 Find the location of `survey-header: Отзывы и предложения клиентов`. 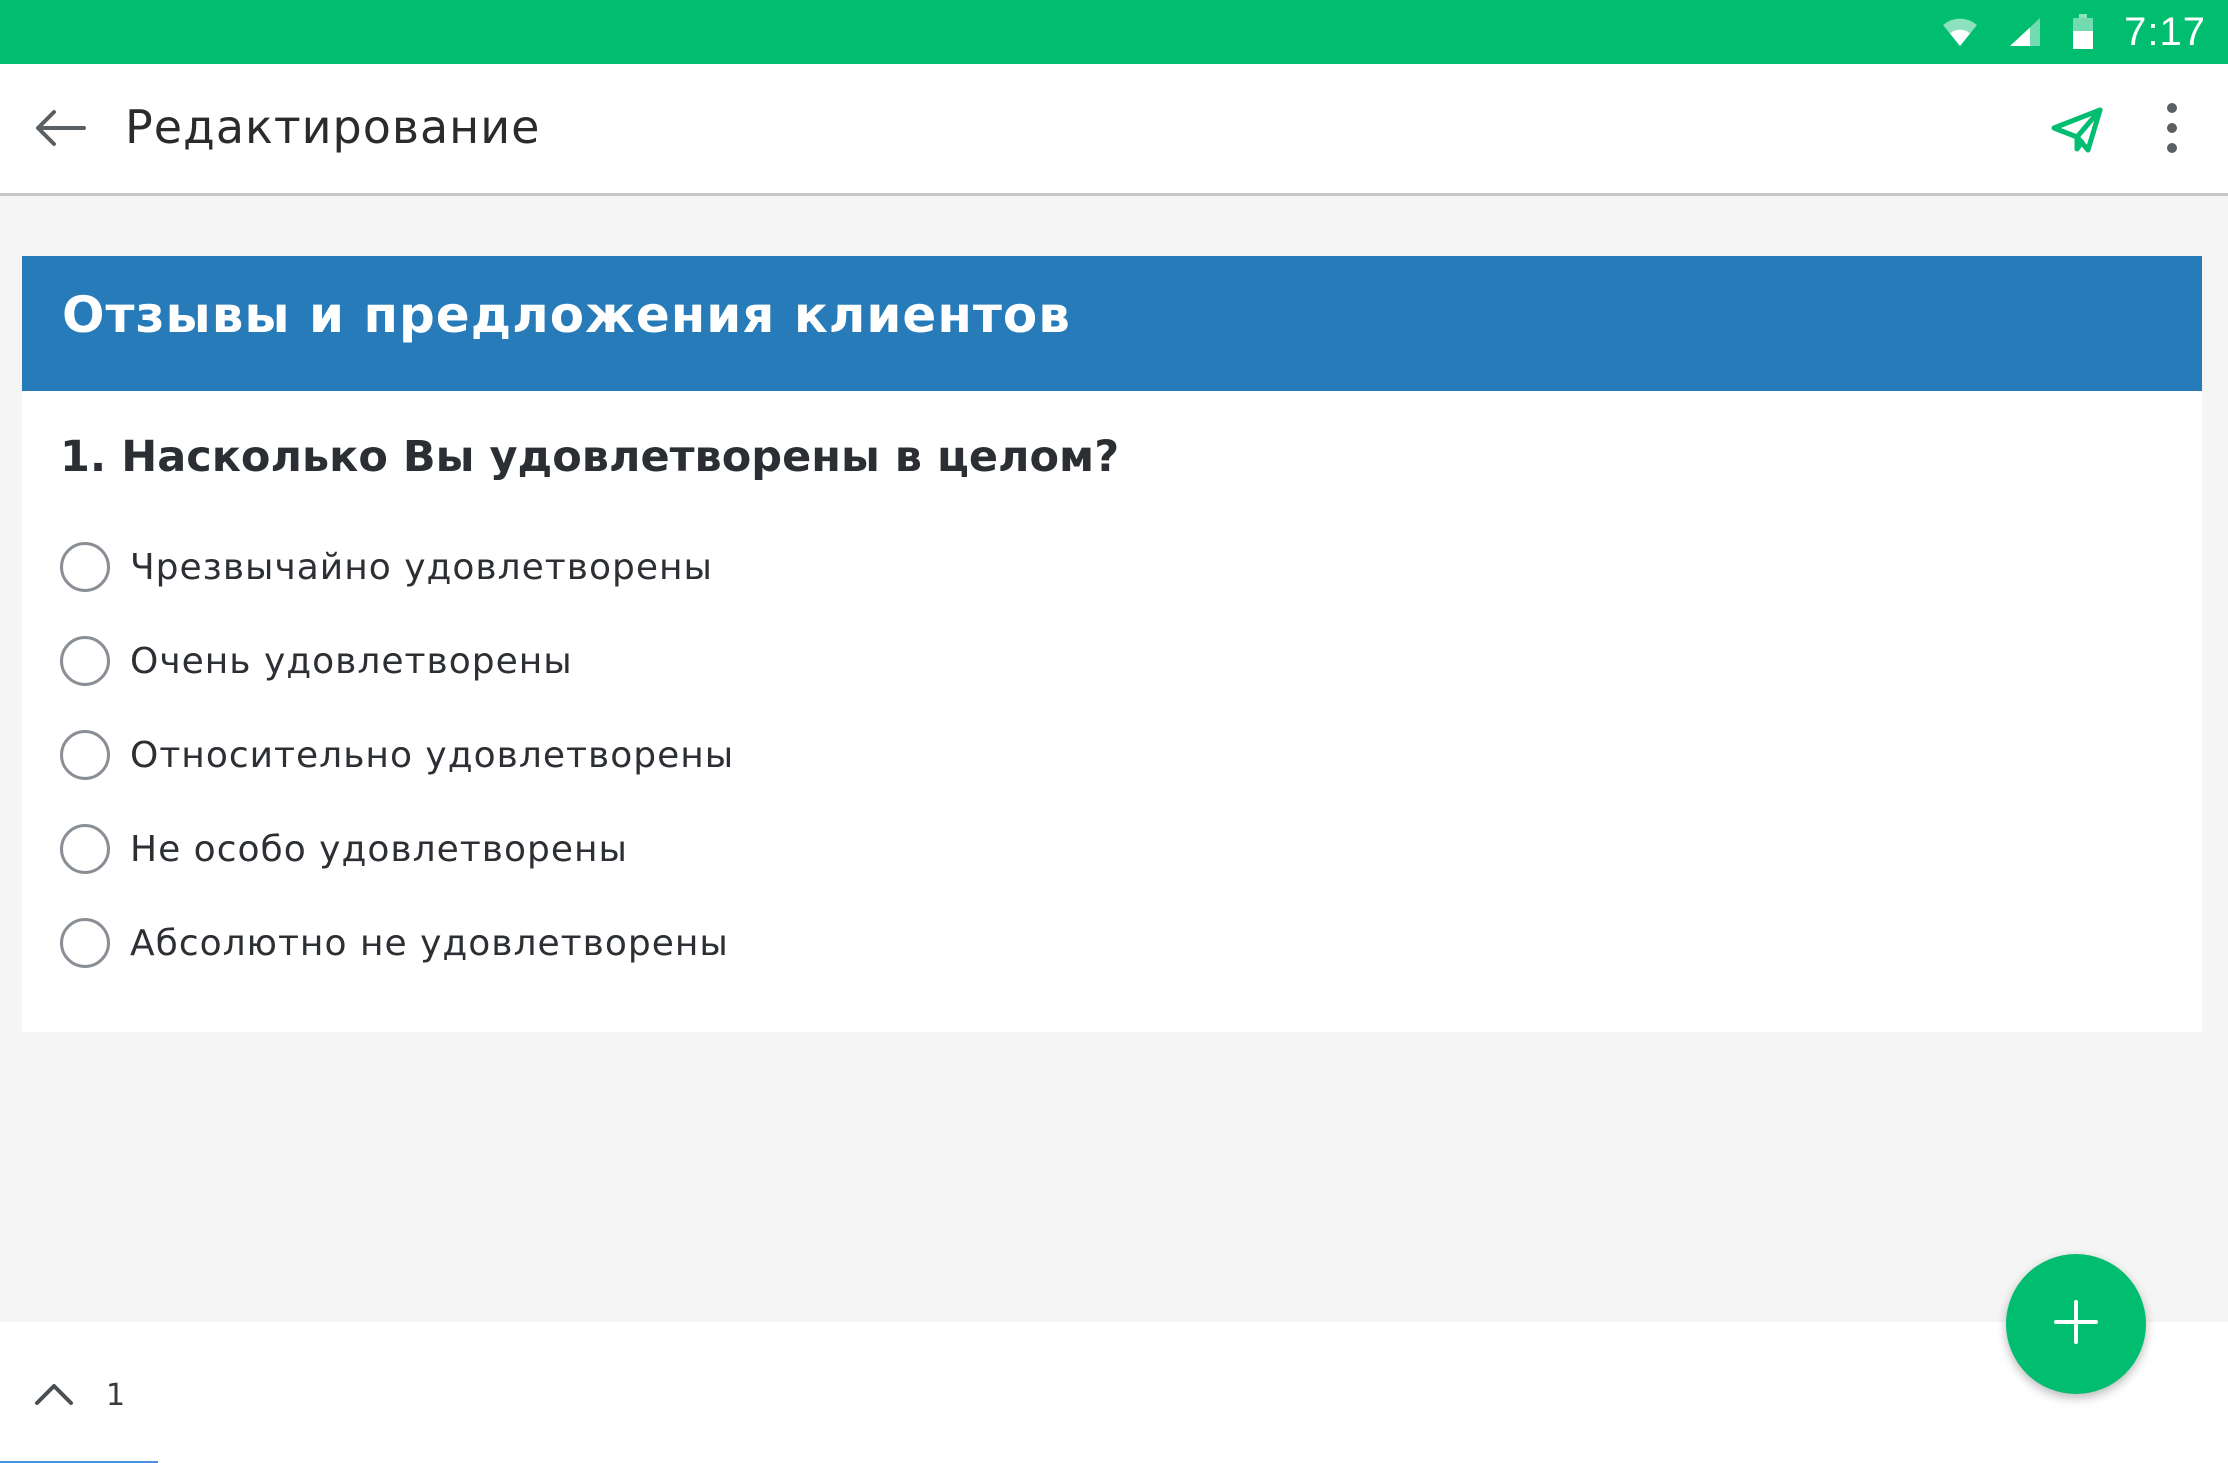

survey-header: Отзывы и предложения клиентов is located at coordinates (1112, 323).